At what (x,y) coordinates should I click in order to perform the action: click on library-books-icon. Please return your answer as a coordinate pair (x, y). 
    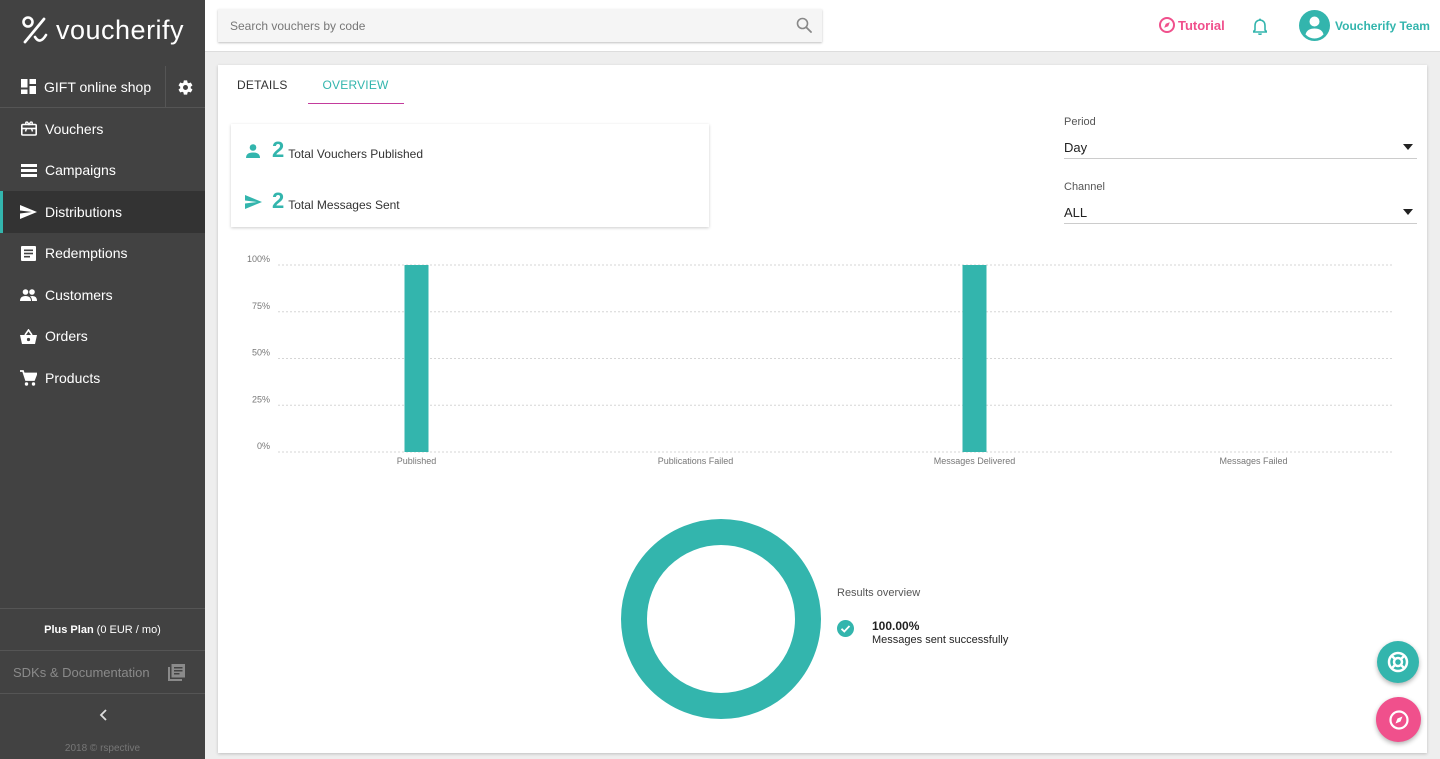
    Looking at the image, I should click on (176, 674).